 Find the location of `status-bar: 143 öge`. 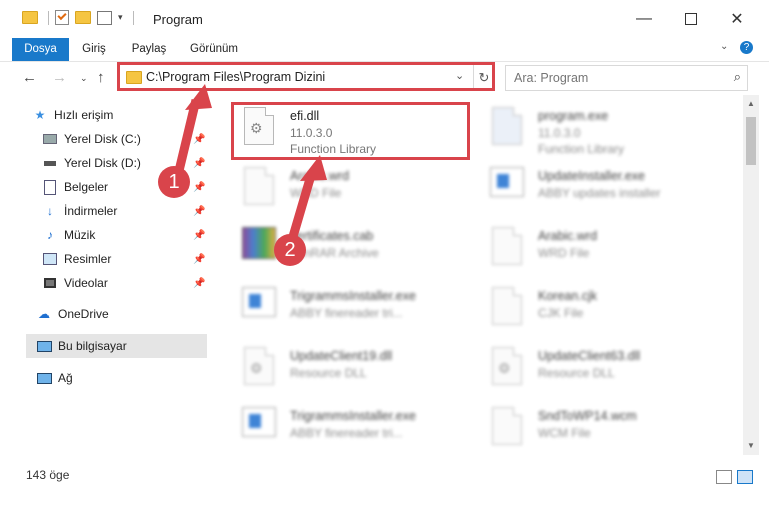

status-bar: 143 öge is located at coordinates (384, 473).